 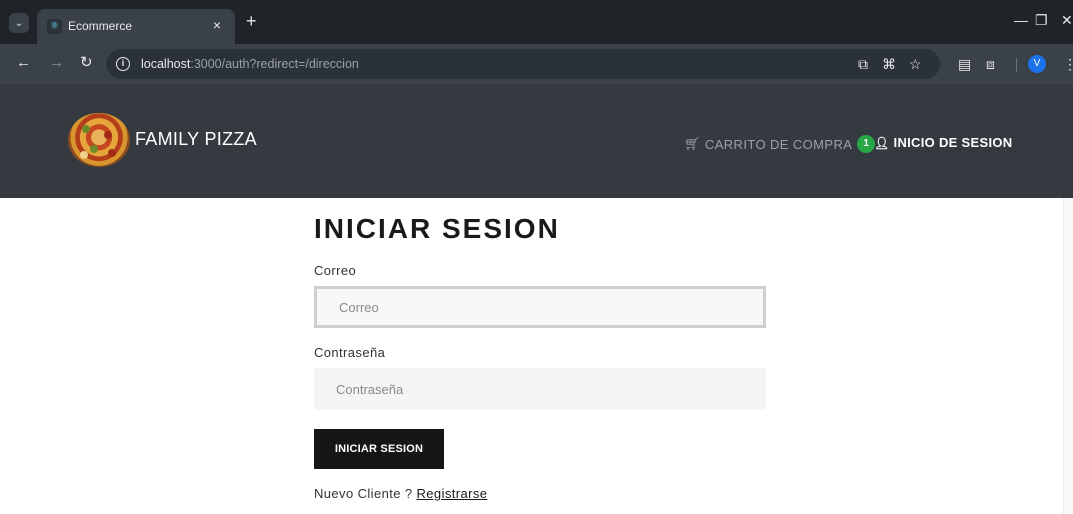 I want to click on brand-name: FAMILY PIZZA, so click(x=196, y=139).